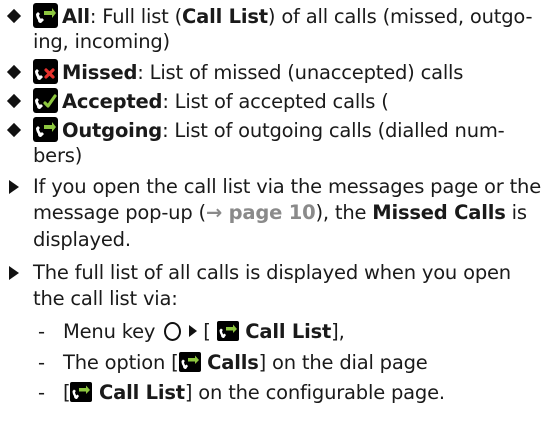 This screenshot has height=441, width=545. What do you see at coordinates (58, 155) in the screenshot?
I see `bullet-outgoing-continued: bers)` at bounding box center [58, 155].